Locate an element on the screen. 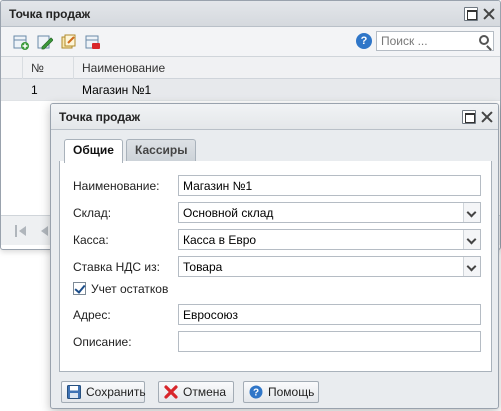  name-field is located at coordinates (329, 185).